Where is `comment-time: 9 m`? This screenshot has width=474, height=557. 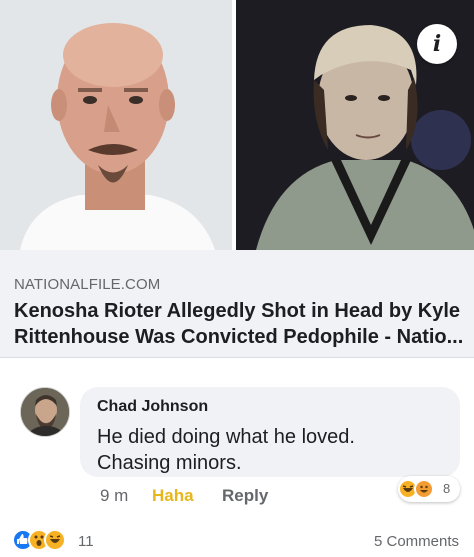 comment-time: 9 m is located at coordinates (114, 496).